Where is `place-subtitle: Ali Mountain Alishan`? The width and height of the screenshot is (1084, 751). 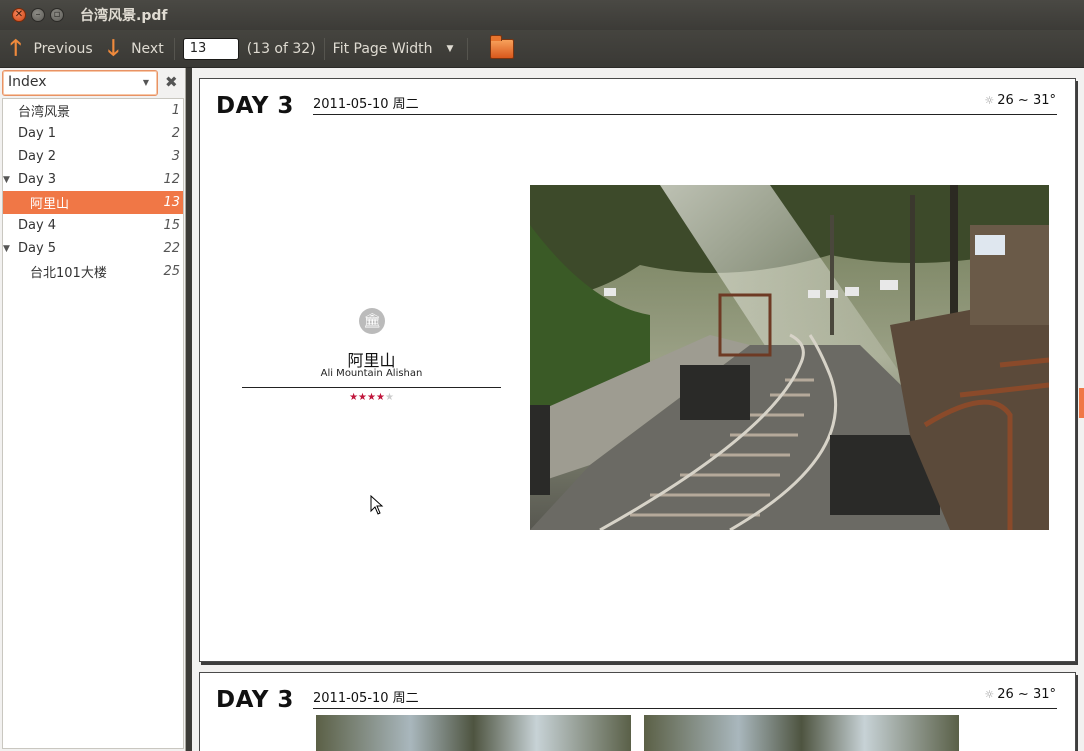 place-subtitle: Ali Mountain Alishan is located at coordinates (371, 373).